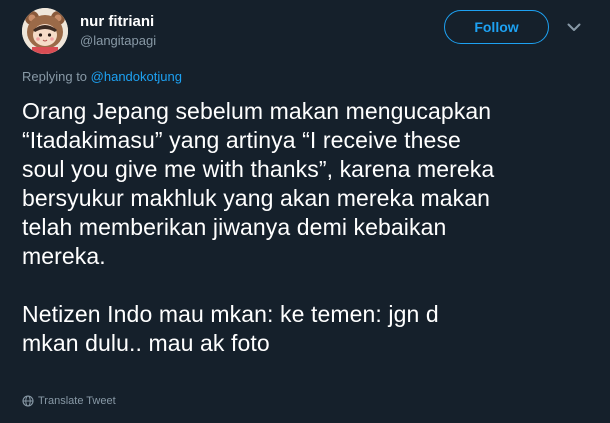 The image size is (610, 423). Describe the element at coordinates (230, 314) in the screenshot. I see `tweet-text-line: Netizen Indo mau mkan: ke temen: jgn d` at that location.